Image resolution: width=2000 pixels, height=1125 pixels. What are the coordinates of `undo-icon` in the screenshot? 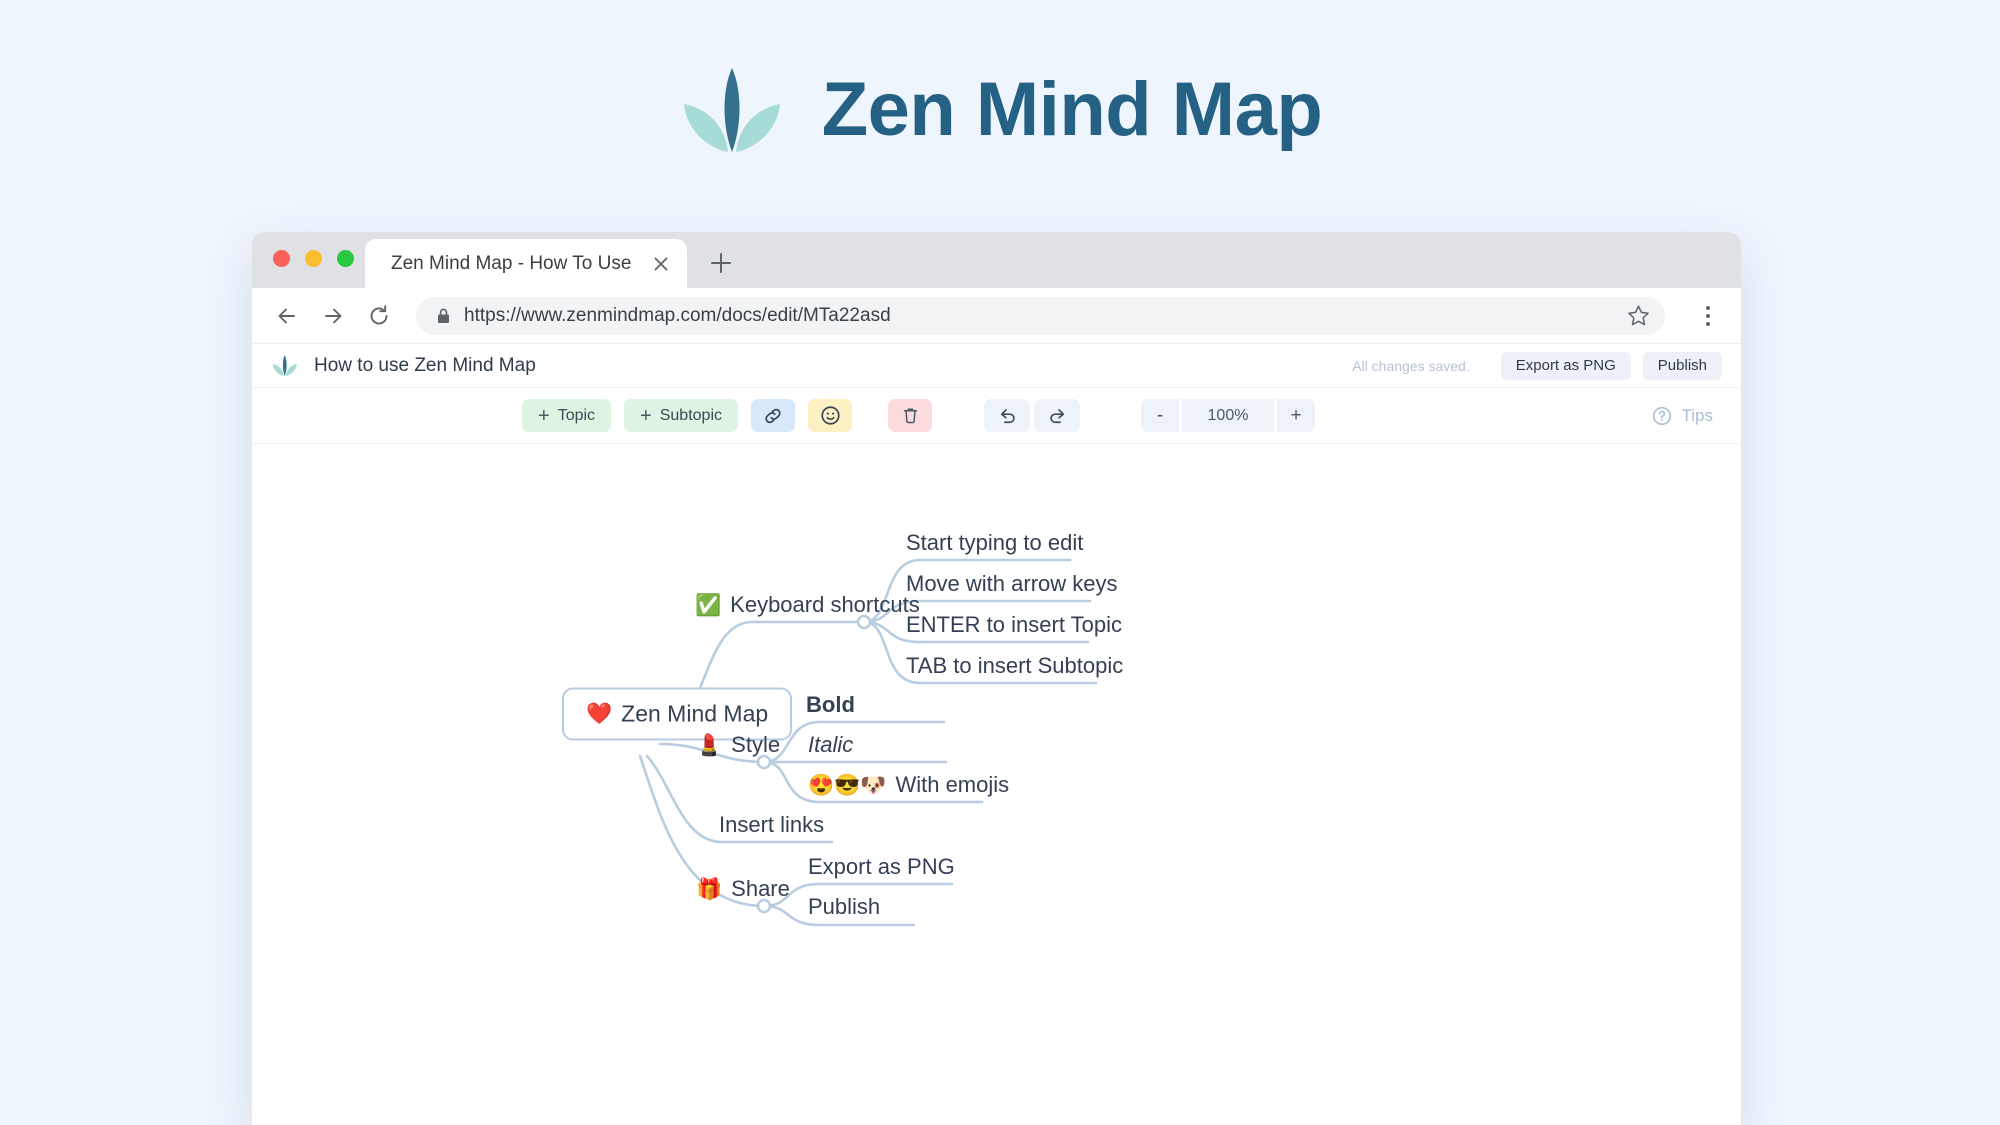 It's located at (1007, 416).